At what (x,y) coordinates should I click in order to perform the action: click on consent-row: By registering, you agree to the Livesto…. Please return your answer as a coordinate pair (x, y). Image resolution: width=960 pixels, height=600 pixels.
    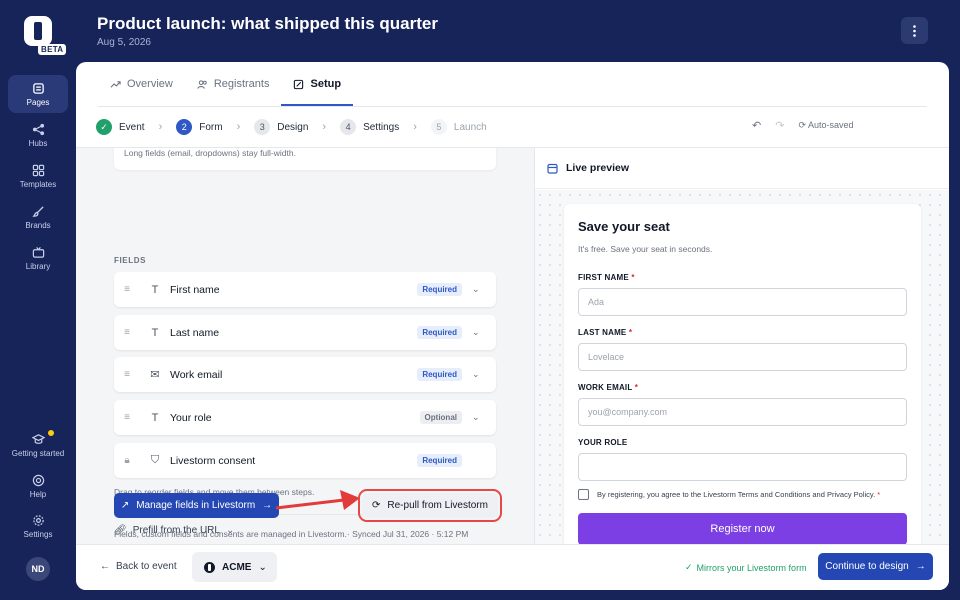
    Looking at the image, I should click on (729, 494).